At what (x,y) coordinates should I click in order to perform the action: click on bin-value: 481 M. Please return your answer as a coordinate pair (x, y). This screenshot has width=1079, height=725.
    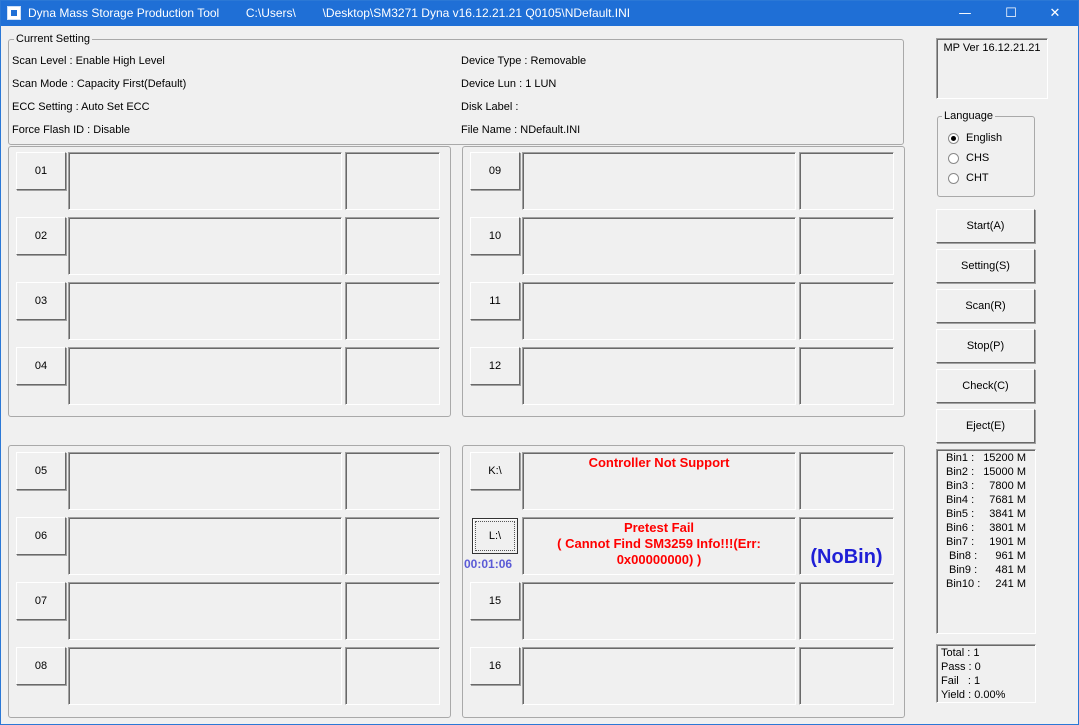
    Looking at the image, I should click on (1010, 570).